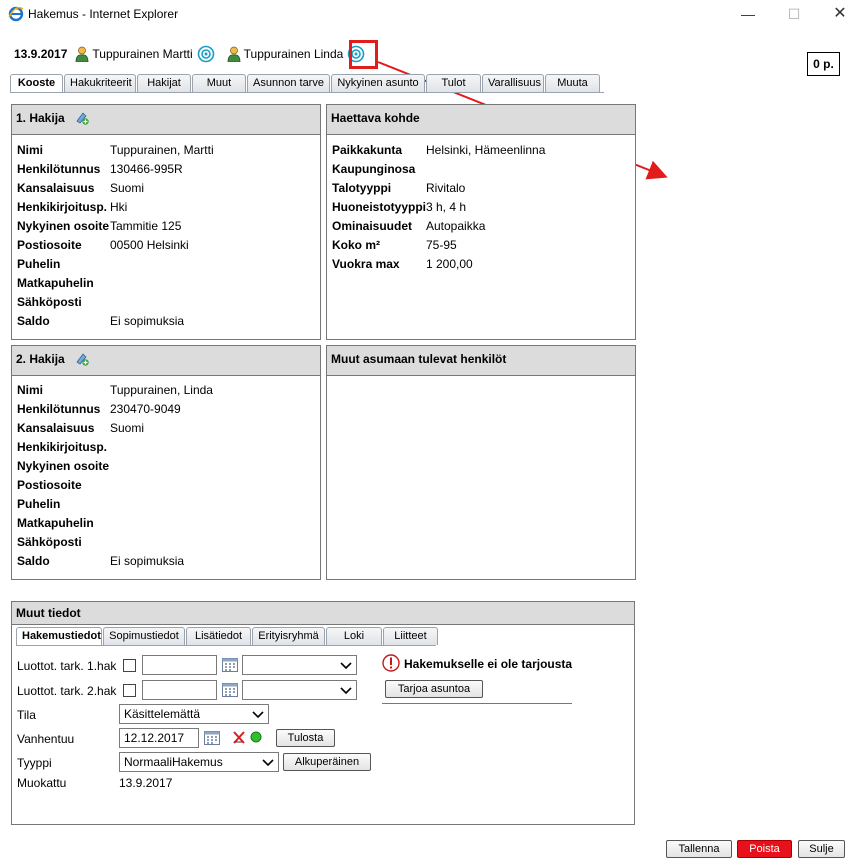  What do you see at coordinates (446, 188) in the screenshot?
I see `field-value: Rivitalo` at bounding box center [446, 188].